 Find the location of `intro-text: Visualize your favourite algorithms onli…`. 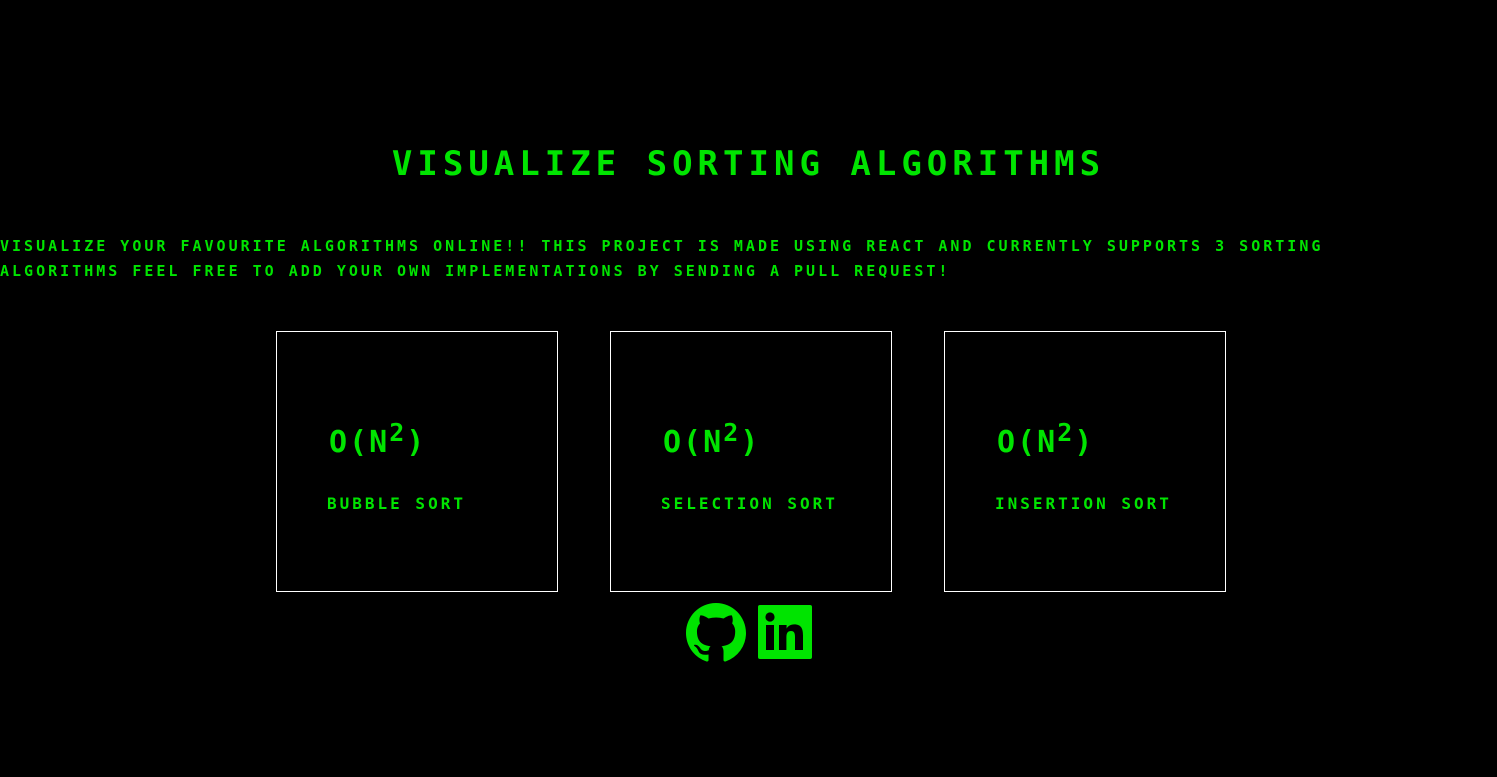

intro-text: Visualize your favourite algorithms onli… is located at coordinates (662, 258).